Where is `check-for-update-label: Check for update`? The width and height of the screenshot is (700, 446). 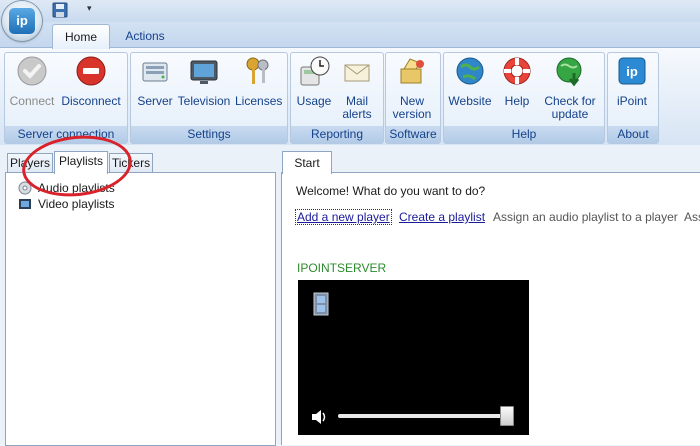
check-for-update-label: Check for update is located at coordinates (570, 108).